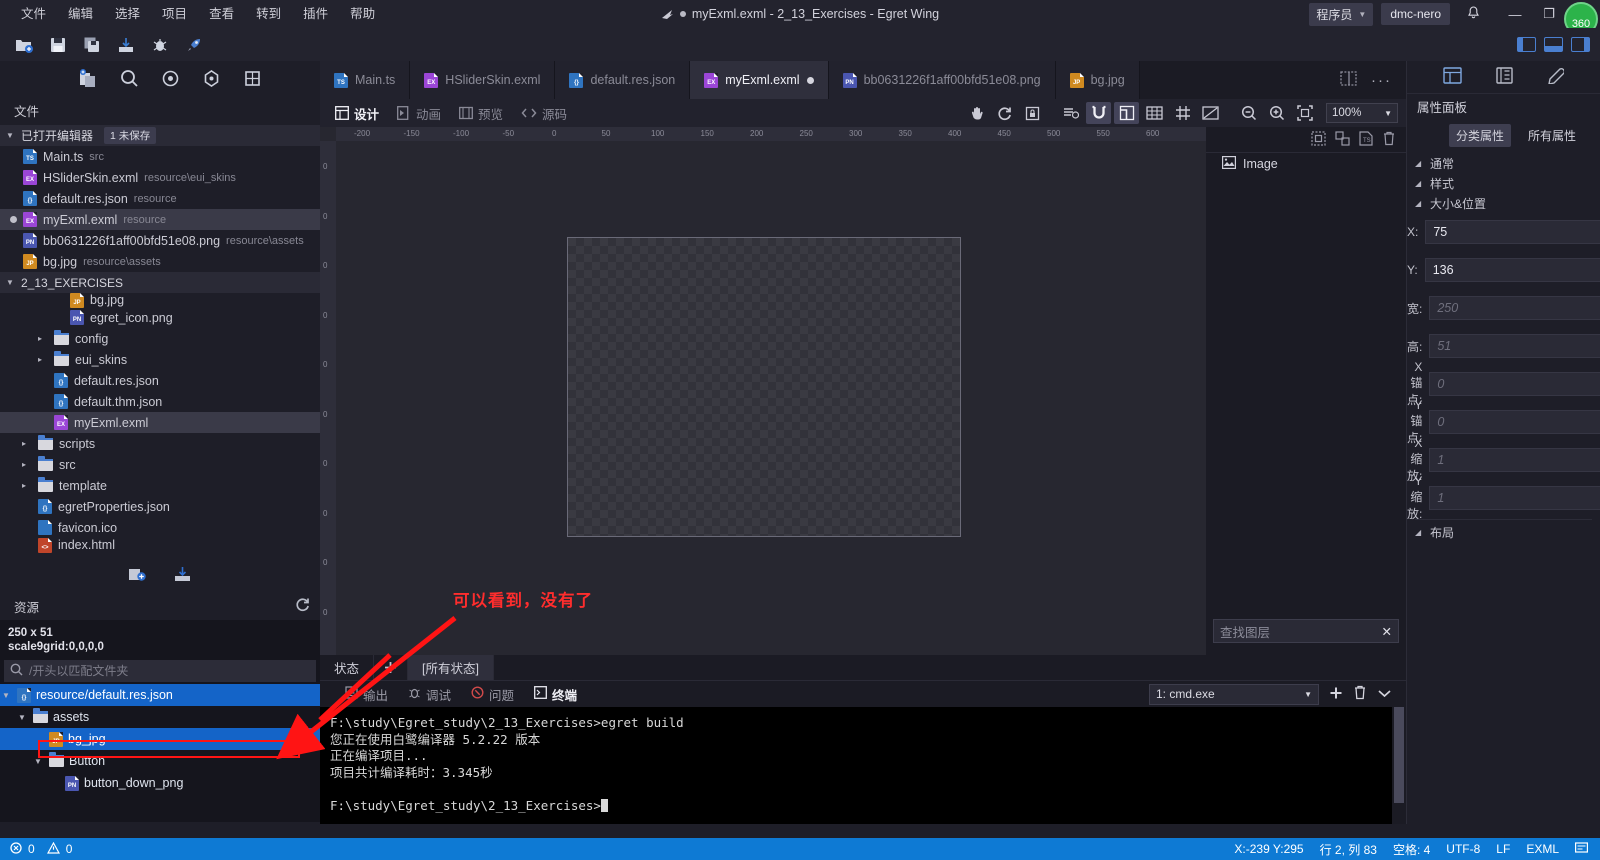 Image resolution: width=1600 pixels, height=860 pixels. I want to click on plugins-icon, so click(252, 80).